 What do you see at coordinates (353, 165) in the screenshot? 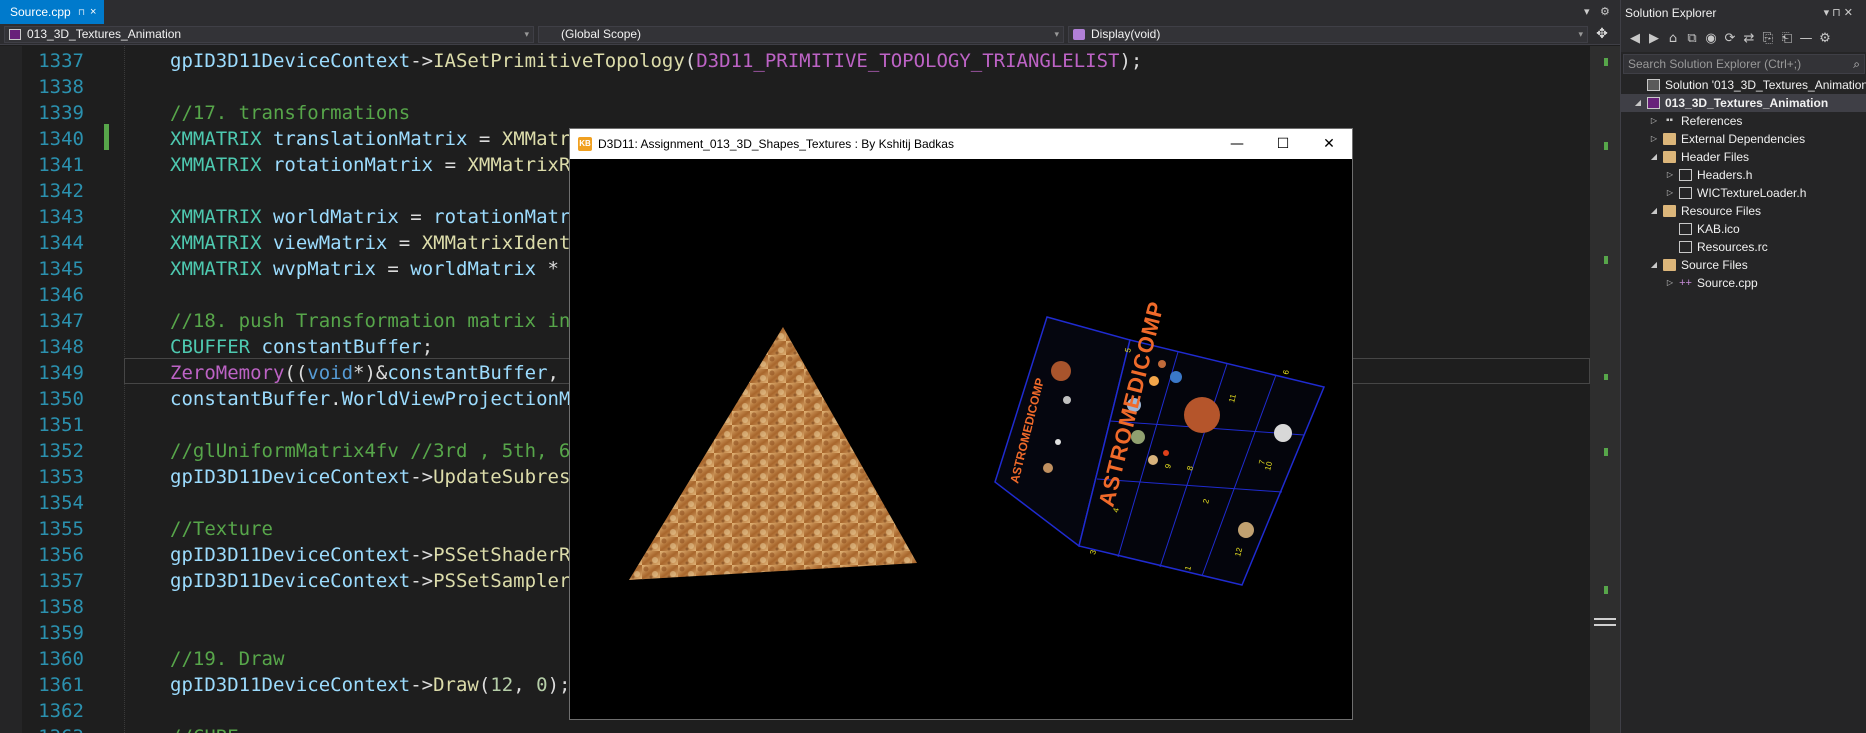
I see `code-token: rotationMatrix` at bounding box center [353, 165].